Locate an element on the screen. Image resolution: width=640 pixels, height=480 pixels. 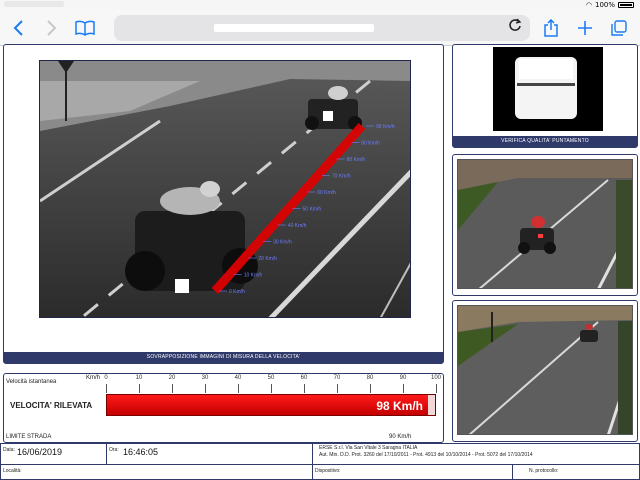
book-icon is located at coordinates (85, 28).